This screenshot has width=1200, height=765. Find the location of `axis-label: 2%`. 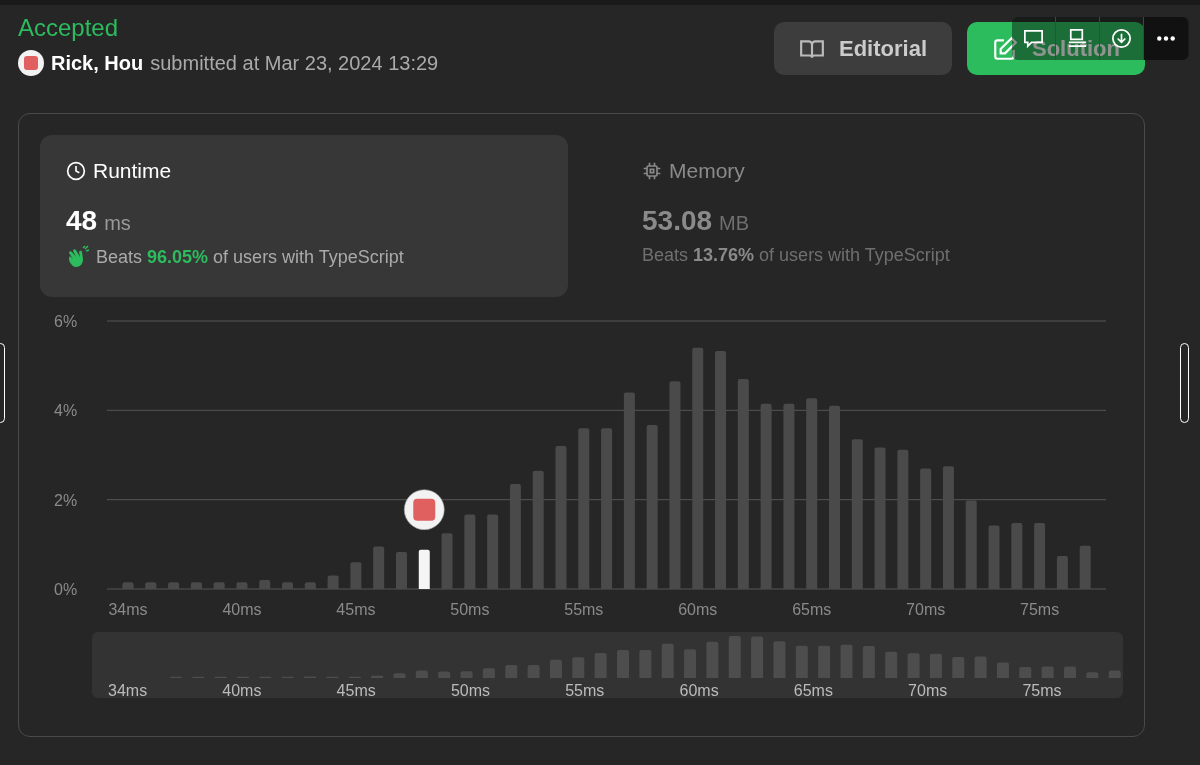

axis-label: 2% is located at coordinates (66, 500).